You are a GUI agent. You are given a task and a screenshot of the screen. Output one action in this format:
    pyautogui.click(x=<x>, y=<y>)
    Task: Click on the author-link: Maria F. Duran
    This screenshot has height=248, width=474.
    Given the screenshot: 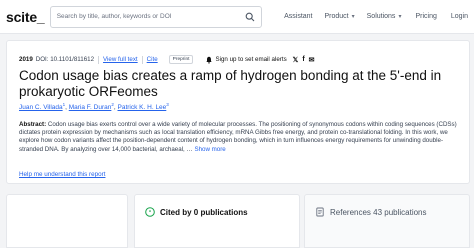 What is the action you would take?
    pyautogui.click(x=90, y=107)
    